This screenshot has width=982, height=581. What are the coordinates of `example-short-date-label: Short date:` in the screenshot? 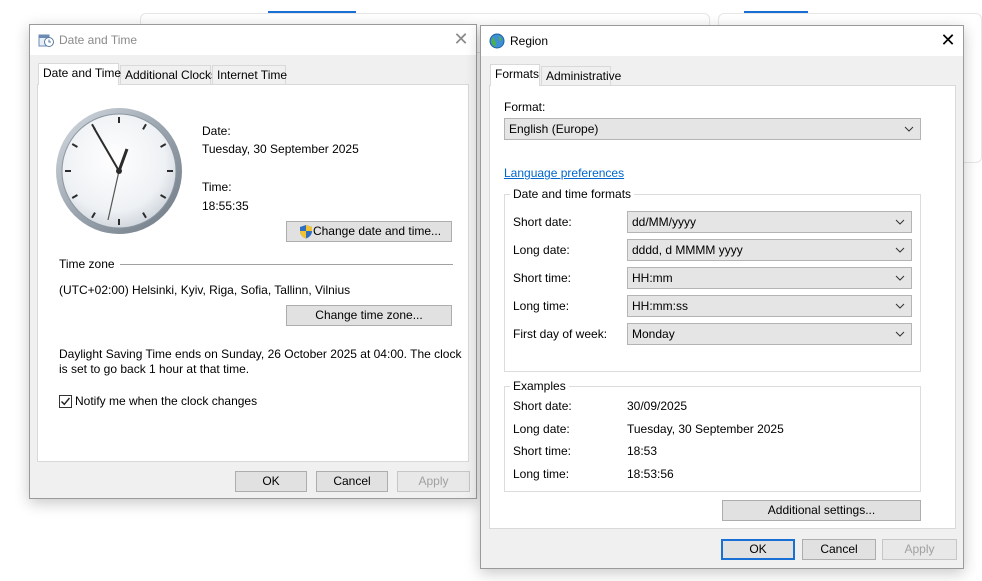 It's located at (542, 406).